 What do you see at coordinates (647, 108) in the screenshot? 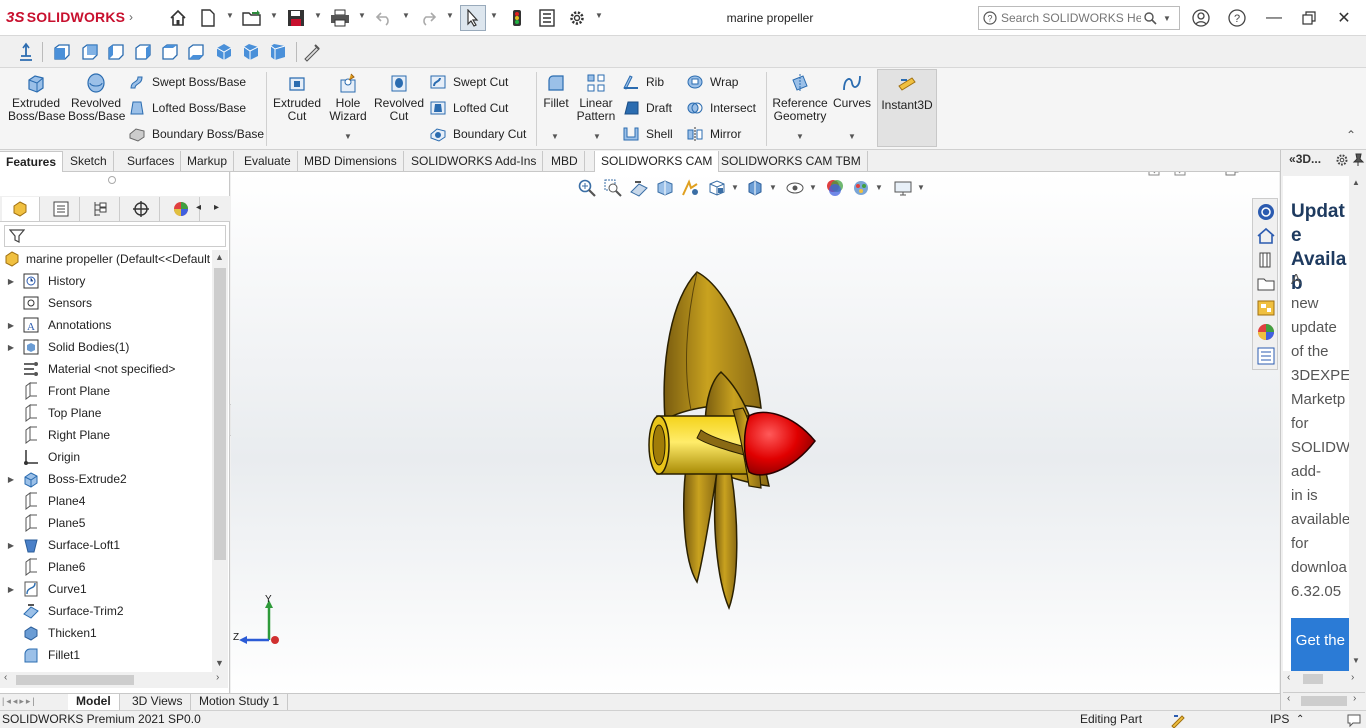
I see `draft-button: Draft` at bounding box center [647, 108].